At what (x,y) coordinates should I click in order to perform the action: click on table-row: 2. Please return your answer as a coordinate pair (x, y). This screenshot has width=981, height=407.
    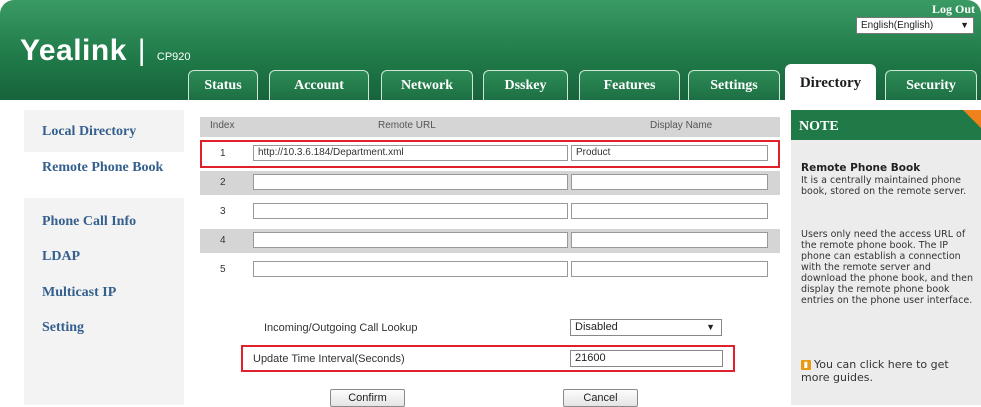
    Looking at the image, I should click on (490, 183).